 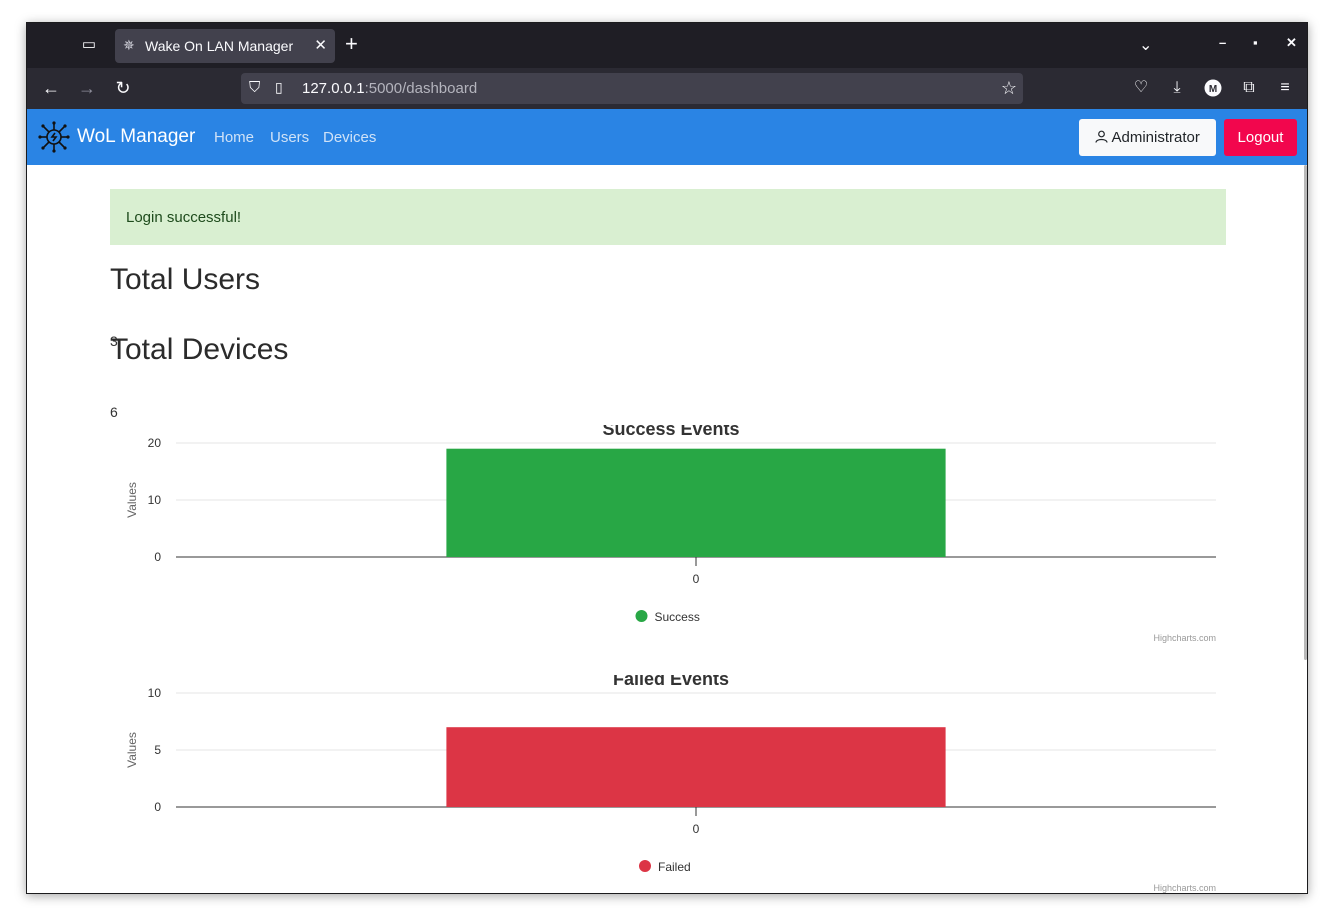 What do you see at coordinates (667, 45) in the screenshot?
I see `tab-bar: ▭ ✵ Wake On LAN Manager ✕ + ⌄ – ▪ ✕` at bounding box center [667, 45].